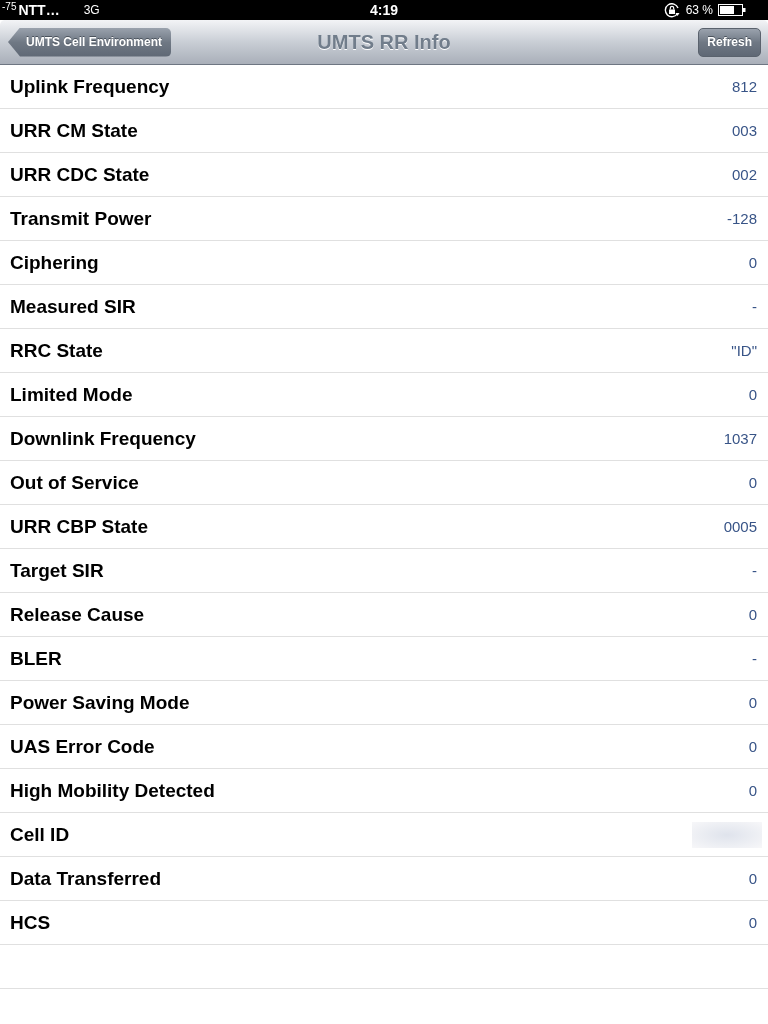 The image size is (768, 1024). What do you see at coordinates (81, 218) in the screenshot?
I see `row-label: Transmit Power` at bounding box center [81, 218].